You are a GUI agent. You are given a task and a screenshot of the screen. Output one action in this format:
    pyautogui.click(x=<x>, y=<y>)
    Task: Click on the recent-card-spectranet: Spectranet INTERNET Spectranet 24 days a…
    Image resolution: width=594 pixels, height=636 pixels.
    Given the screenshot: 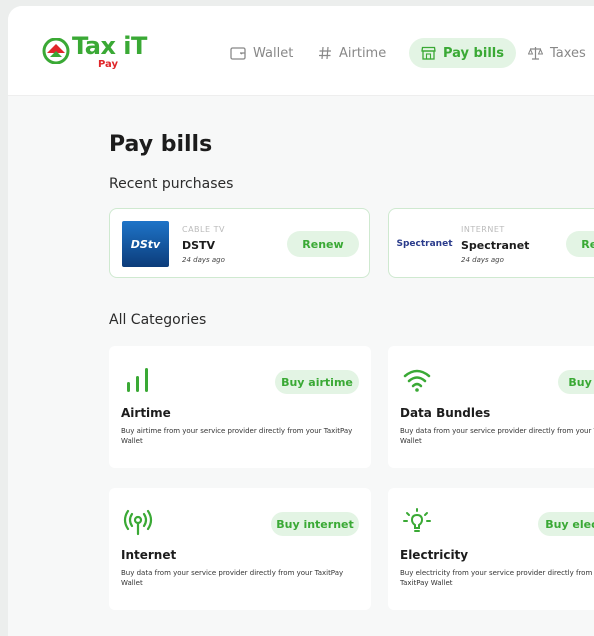 What is the action you would take?
    pyautogui.click(x=491, y=243)
    